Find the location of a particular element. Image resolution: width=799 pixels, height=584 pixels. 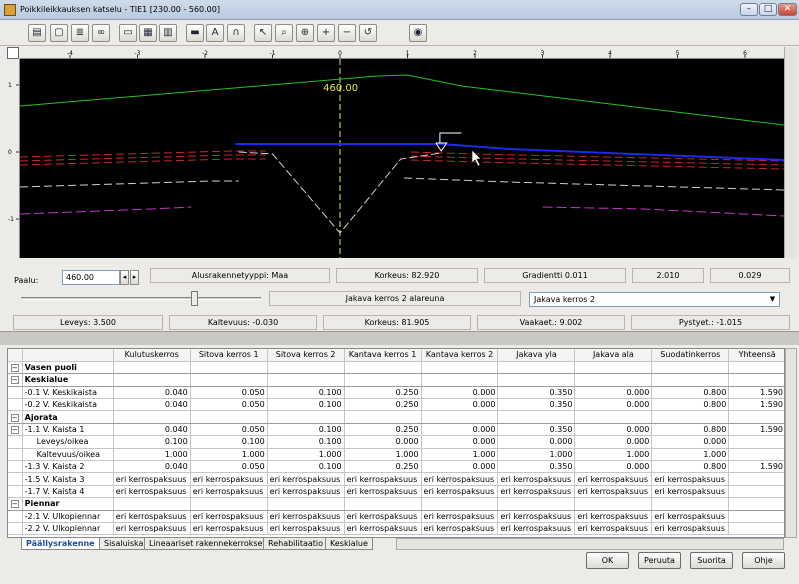

ok-button: OK is located at coordinates (607, 560).